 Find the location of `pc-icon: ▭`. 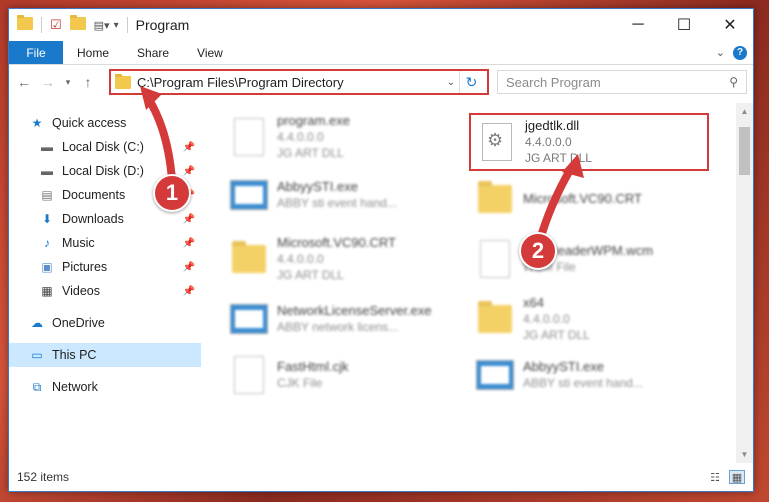

pc-icon: ▭ is located at coordinates (37, 355).